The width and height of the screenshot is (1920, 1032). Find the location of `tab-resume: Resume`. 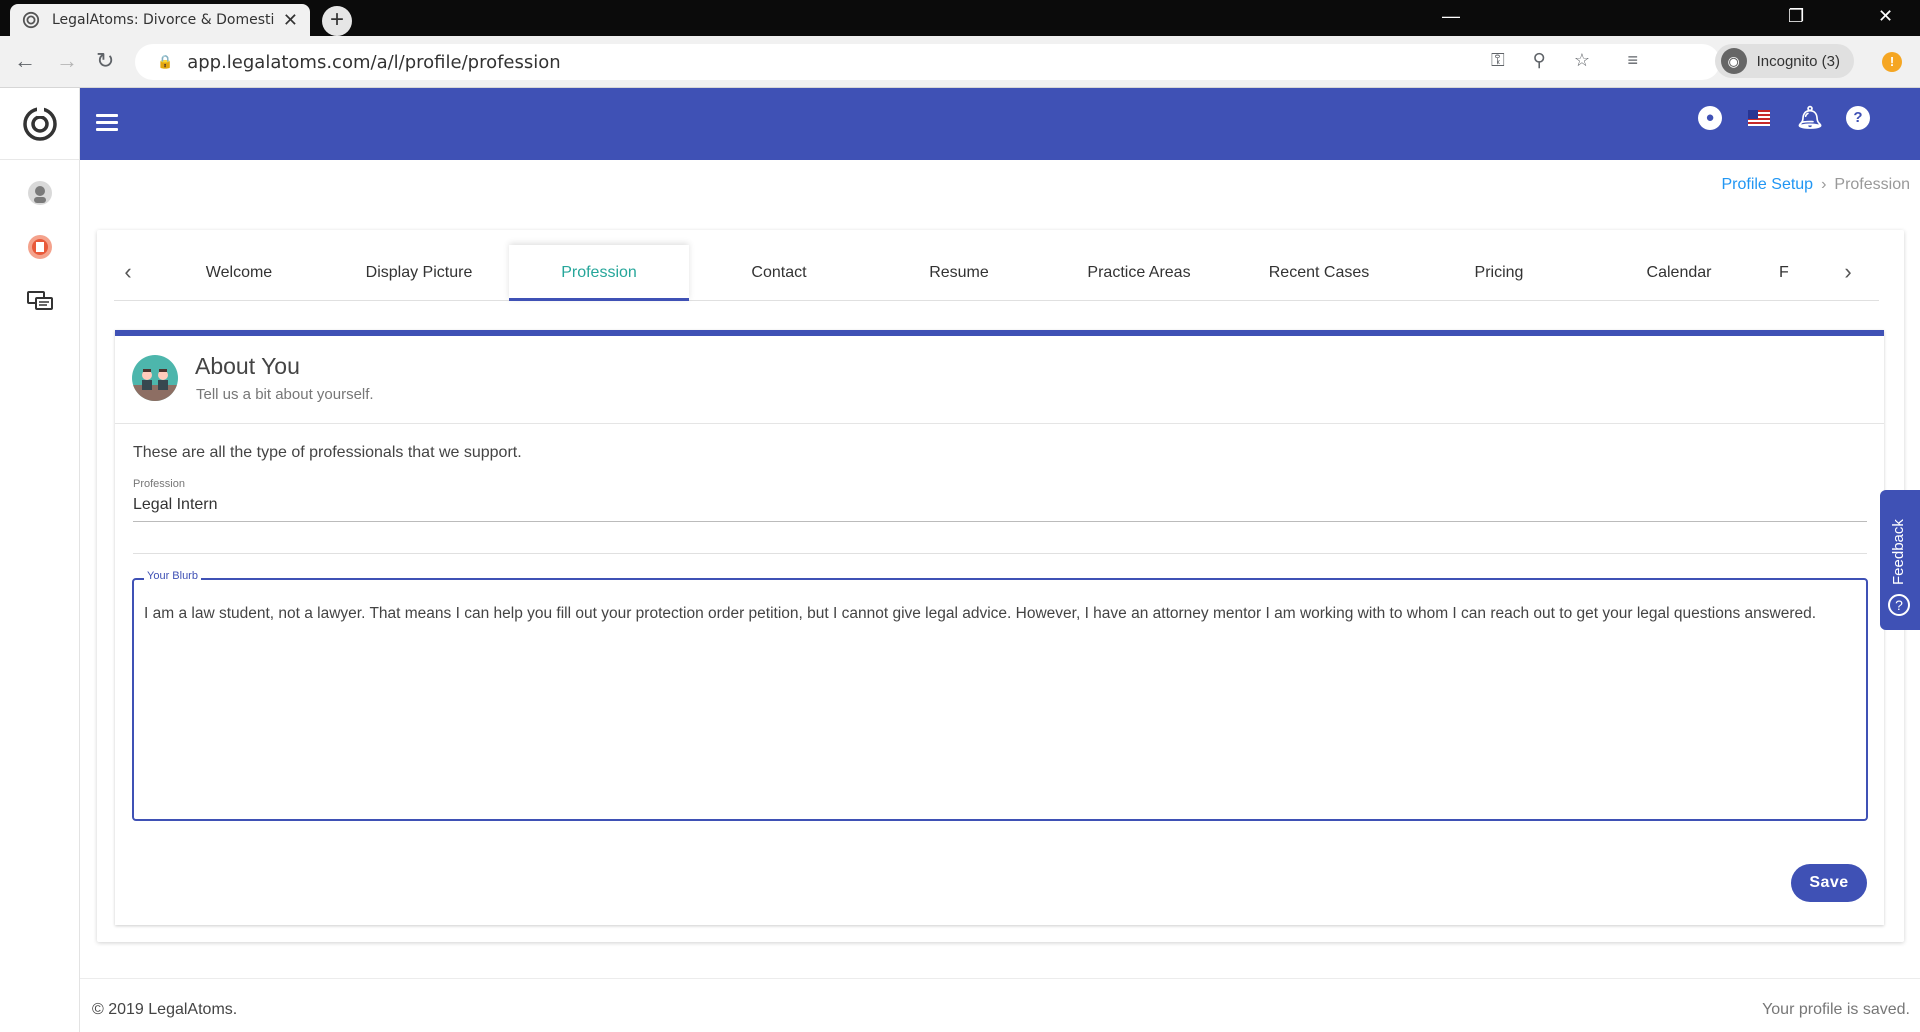

tab-resume: Resume is located at coordinates (959, 273).